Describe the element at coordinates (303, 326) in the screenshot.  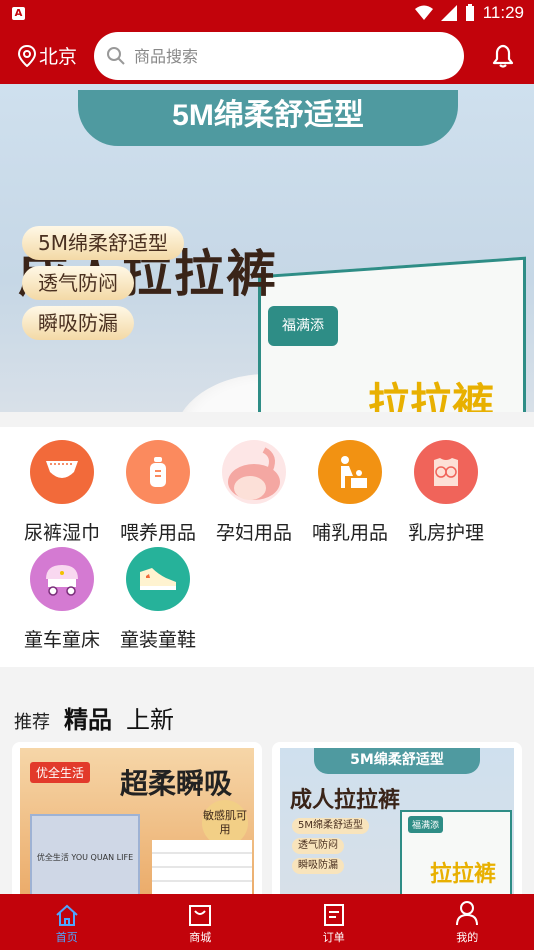
I see `banner-package-label: 福满添` at that location.